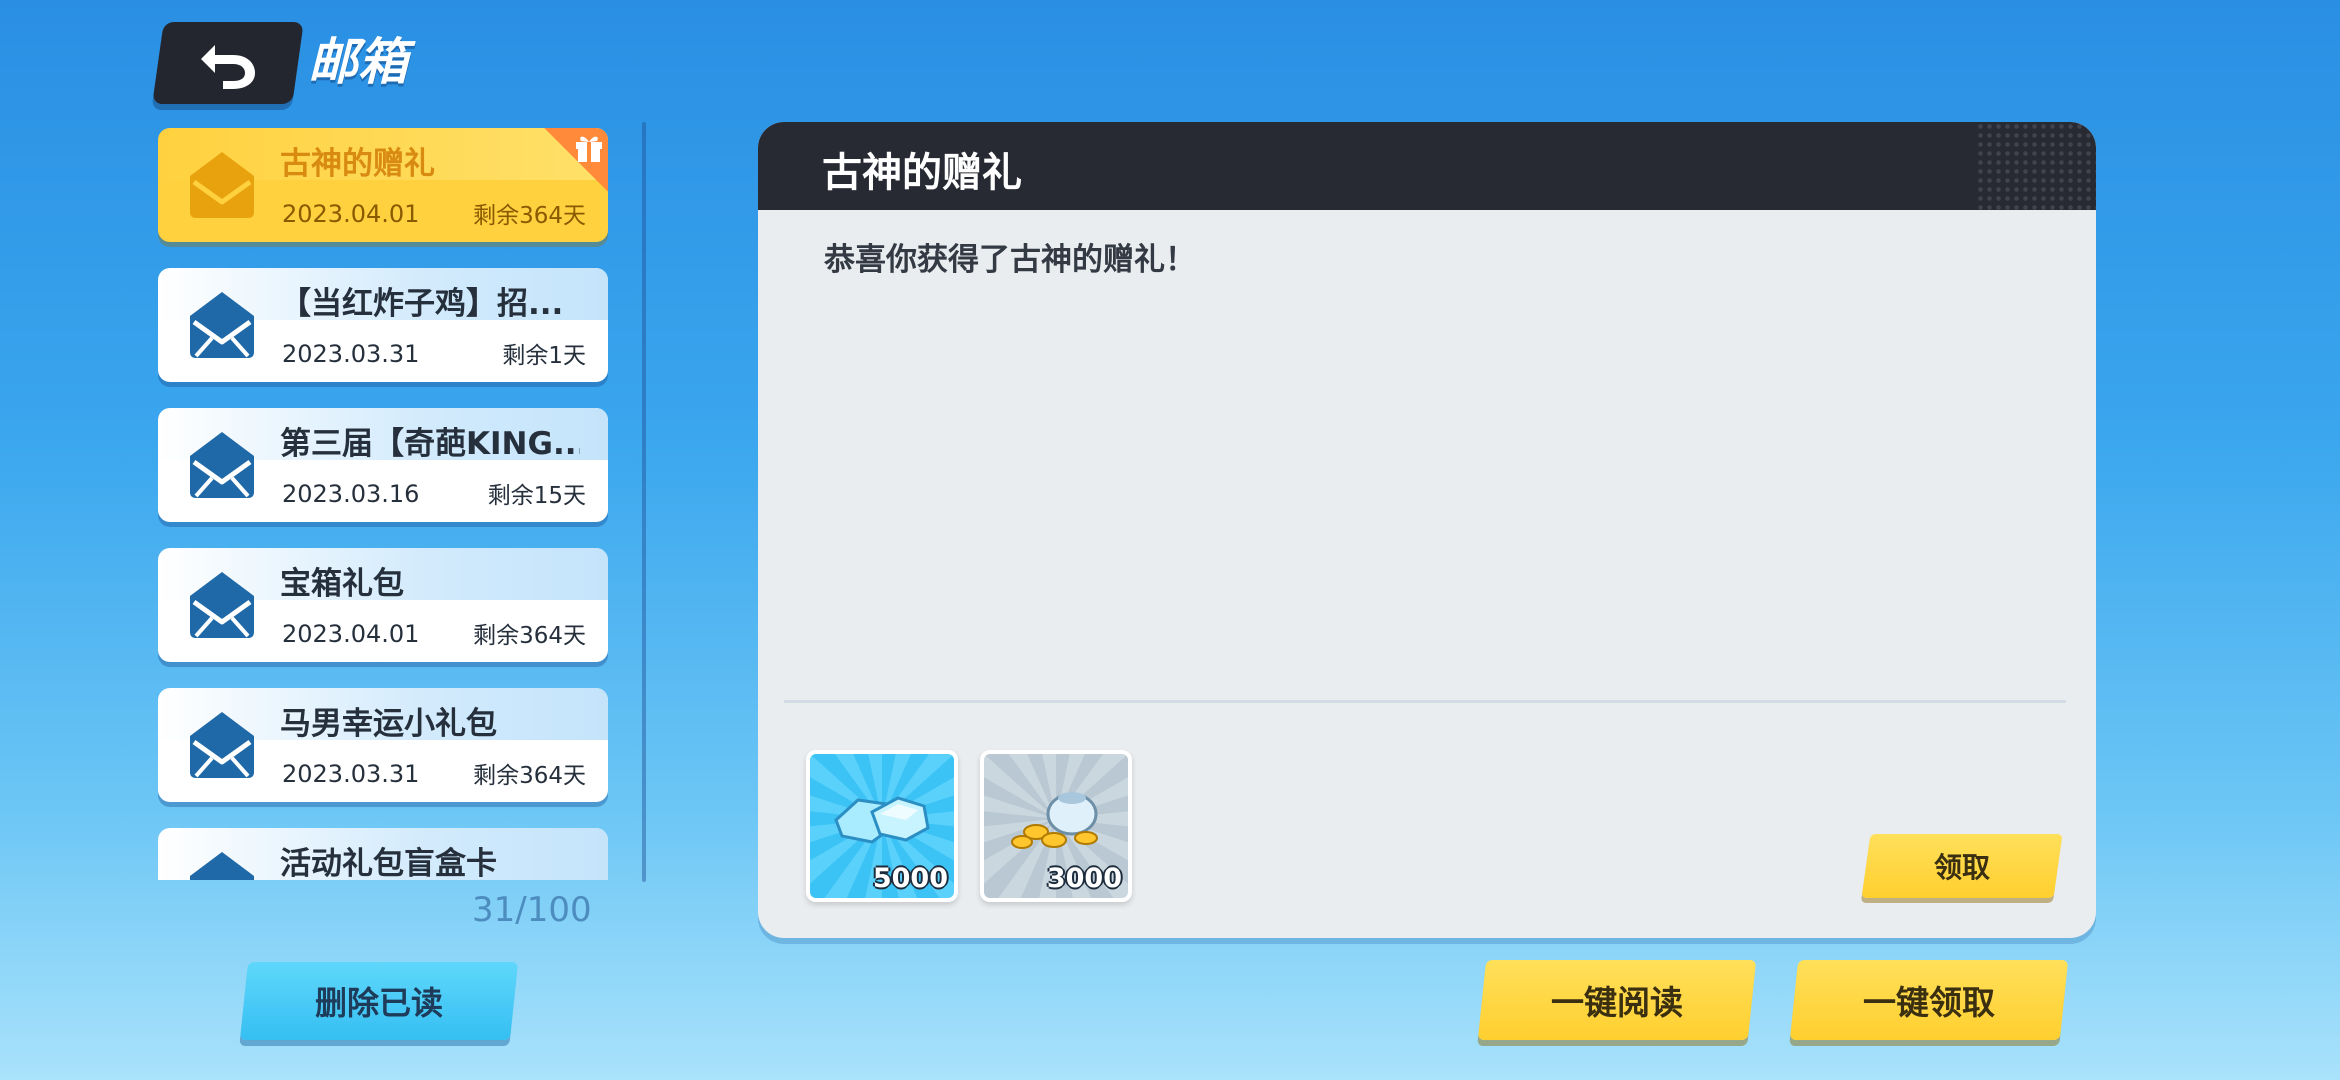 The width and height of the screenshot is (2340, 1080). I want to click on coin-bag-icon, so click(1054, 820).